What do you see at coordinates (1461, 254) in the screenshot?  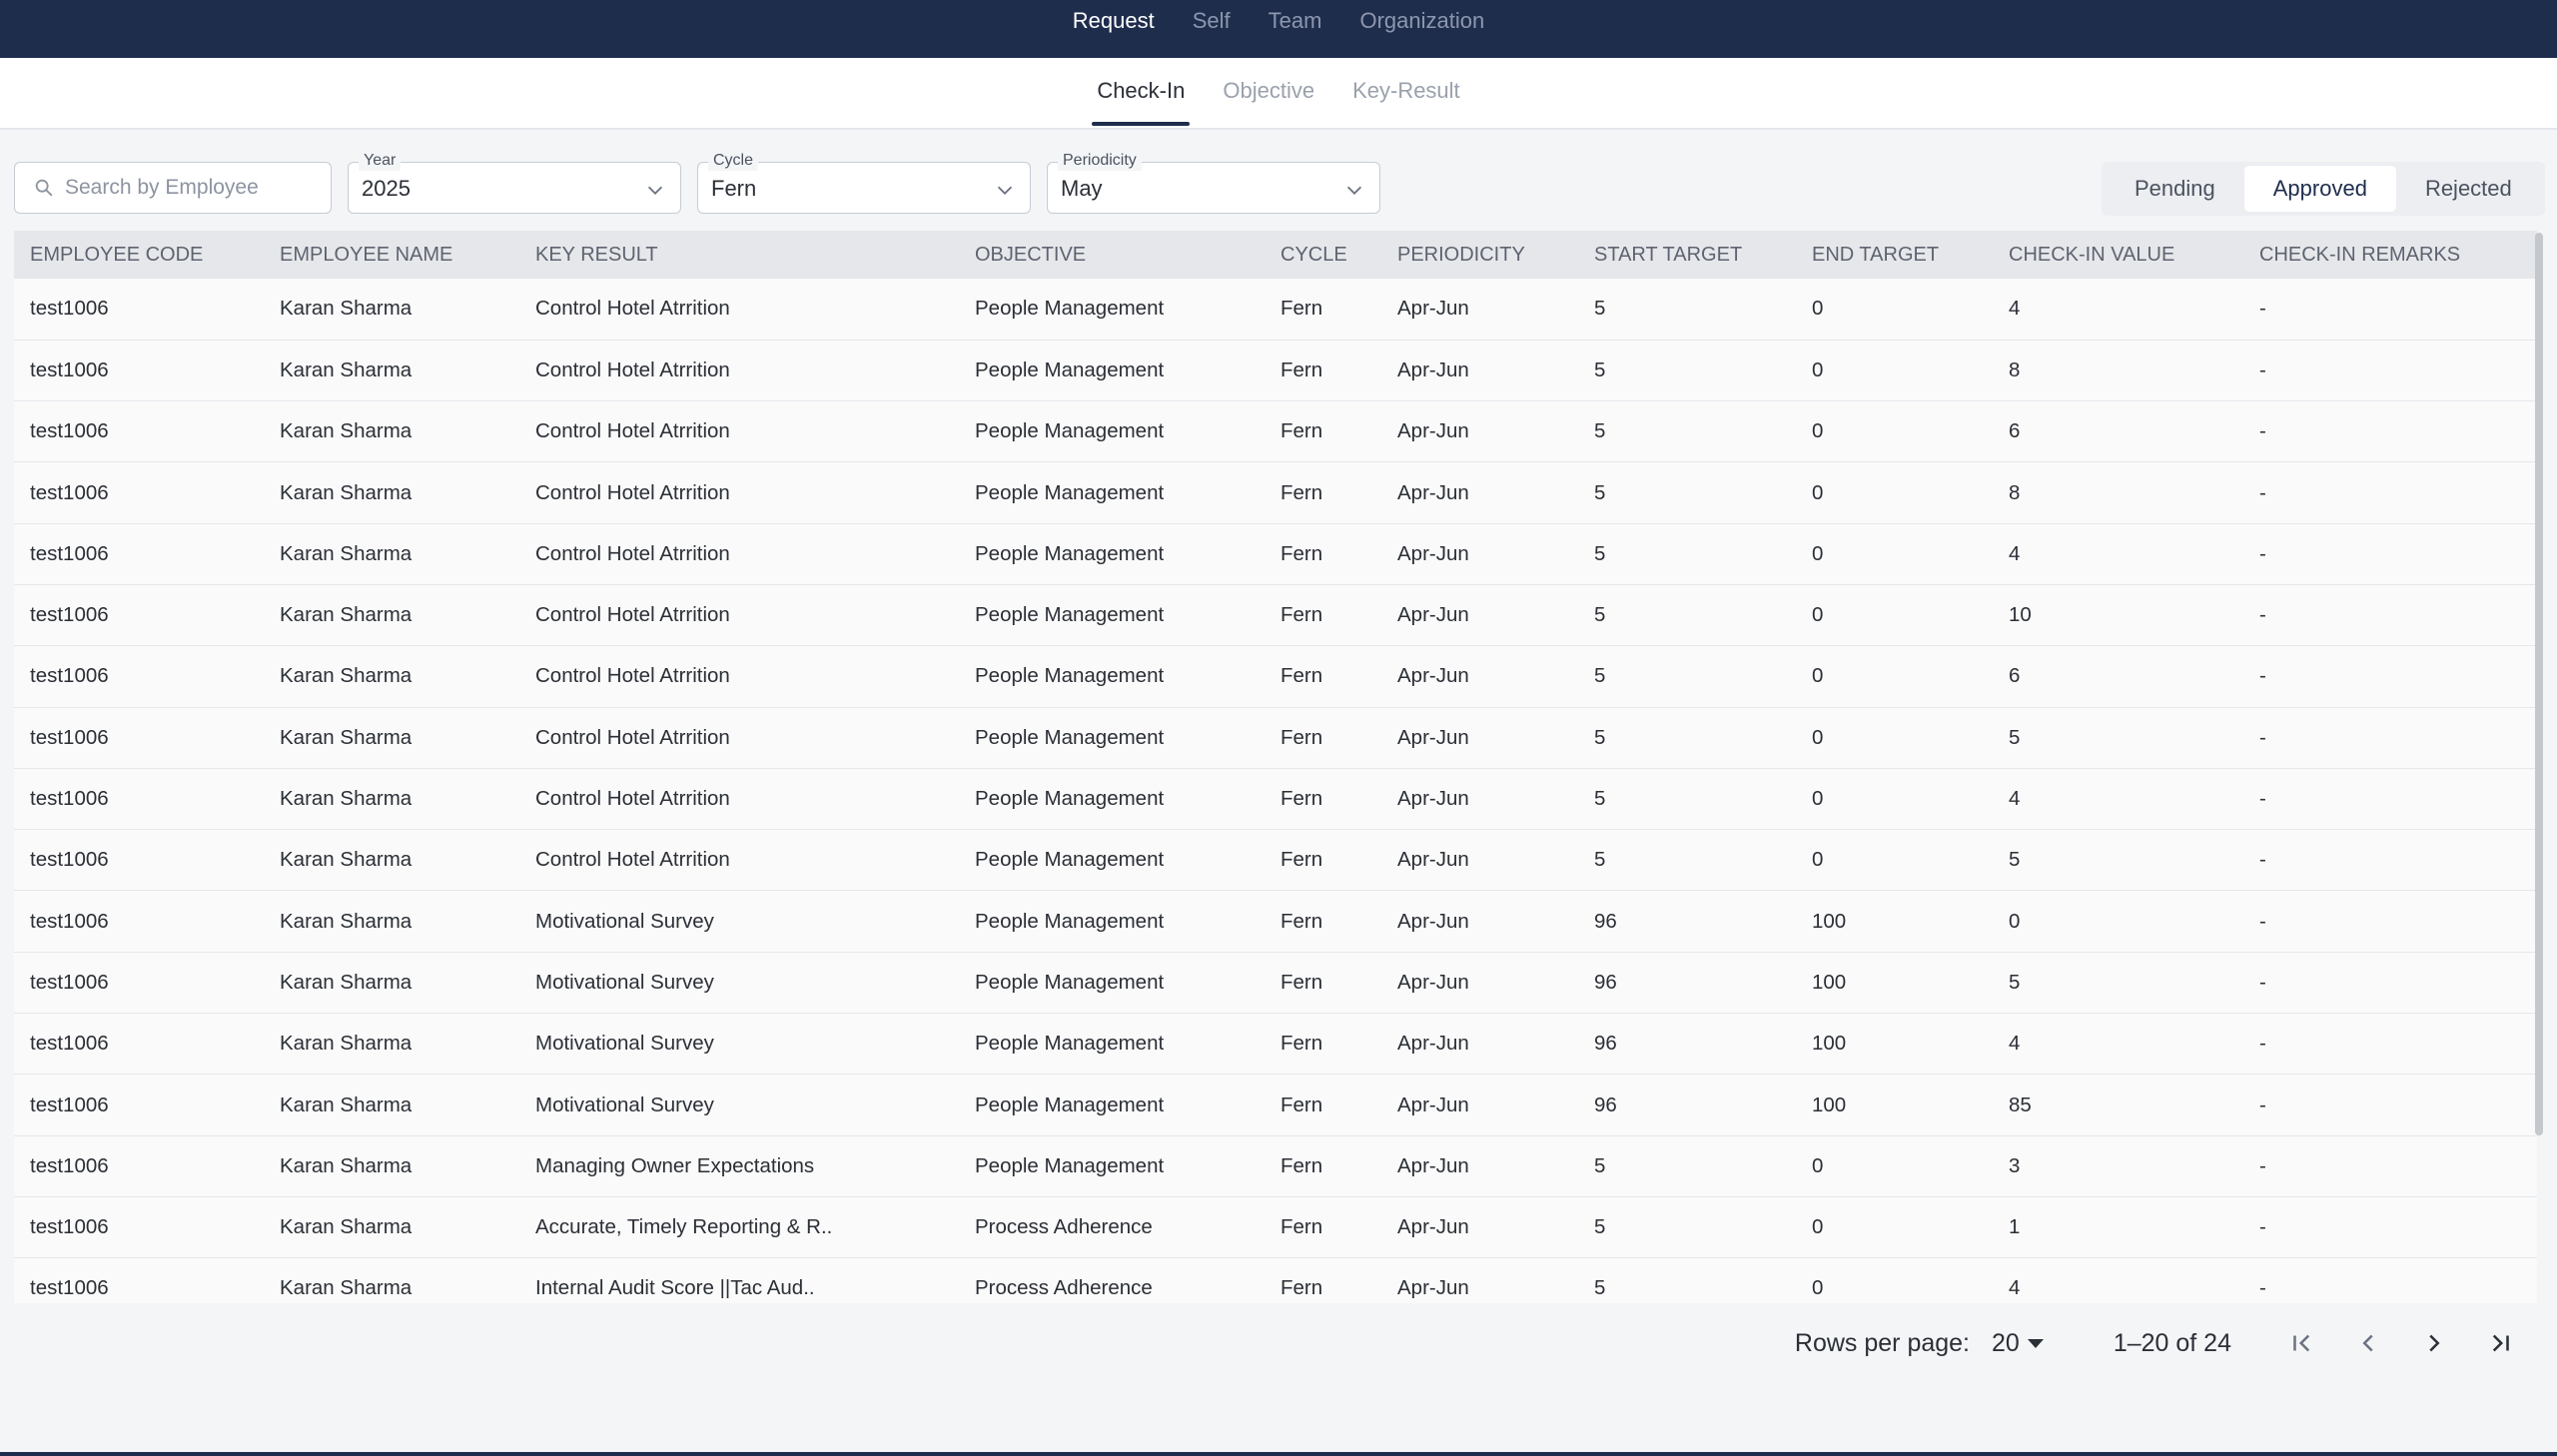 I see `column-header-periodicity: PERIODICITY` at bounding box center [1461, 254].